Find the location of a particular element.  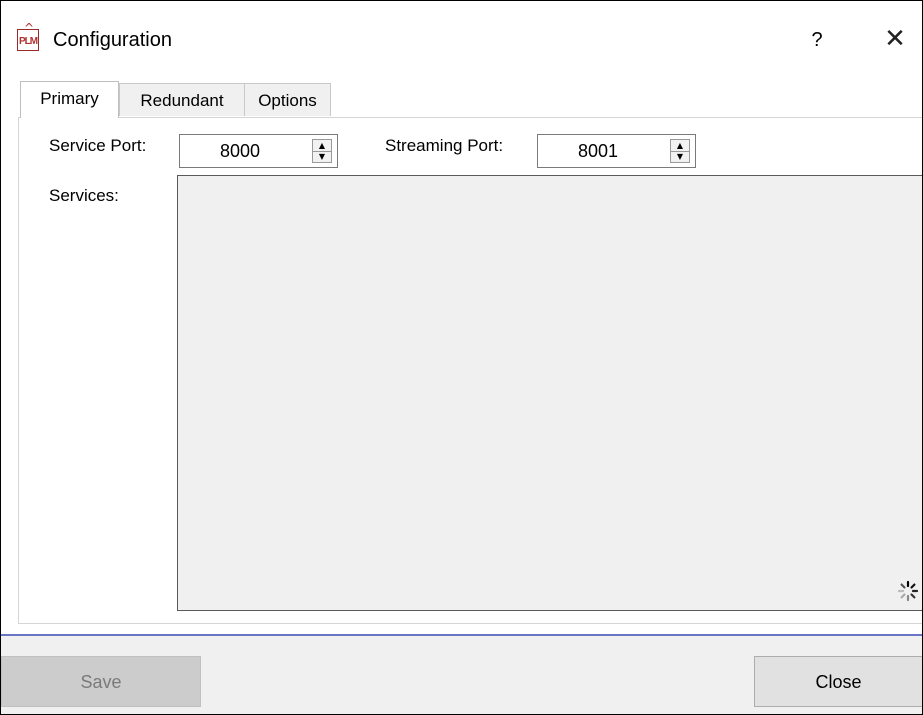

dialog-footer: Save Close is located at coordinates (461, 675).